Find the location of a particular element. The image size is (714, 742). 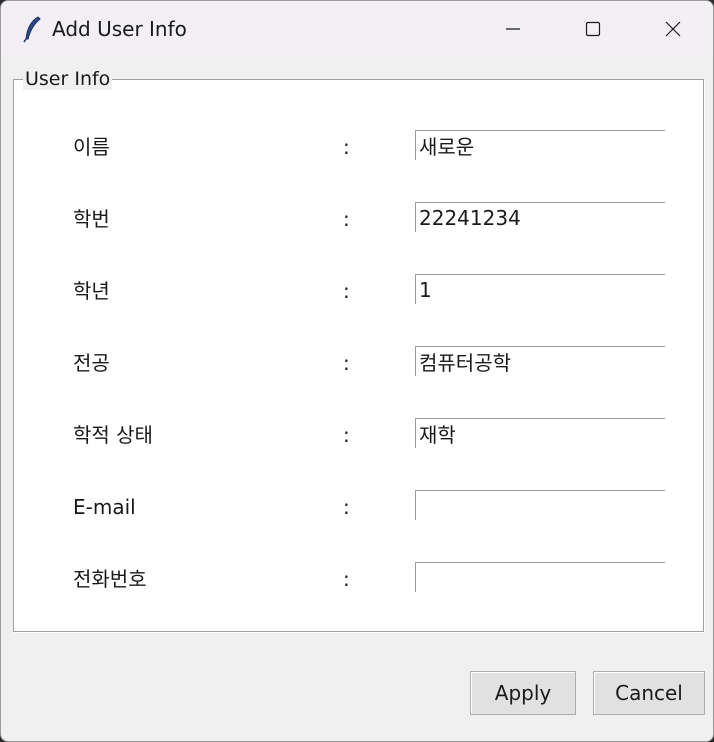

email-input is located at coordinates (540, 505).